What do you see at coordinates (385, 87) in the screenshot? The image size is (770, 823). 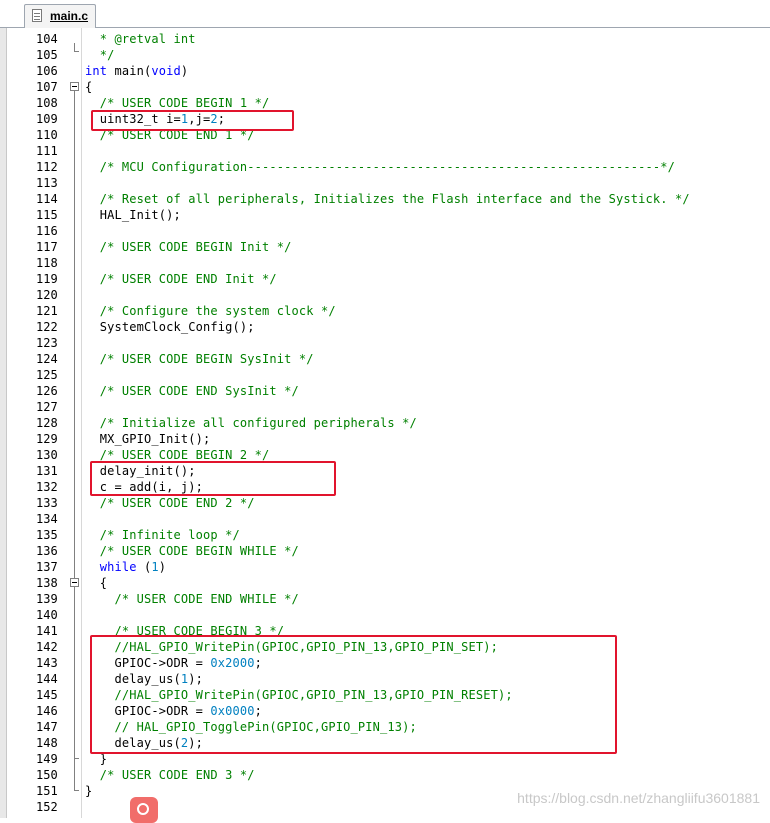 I see `code-line: 107 {` at bounding box center [385, 87].